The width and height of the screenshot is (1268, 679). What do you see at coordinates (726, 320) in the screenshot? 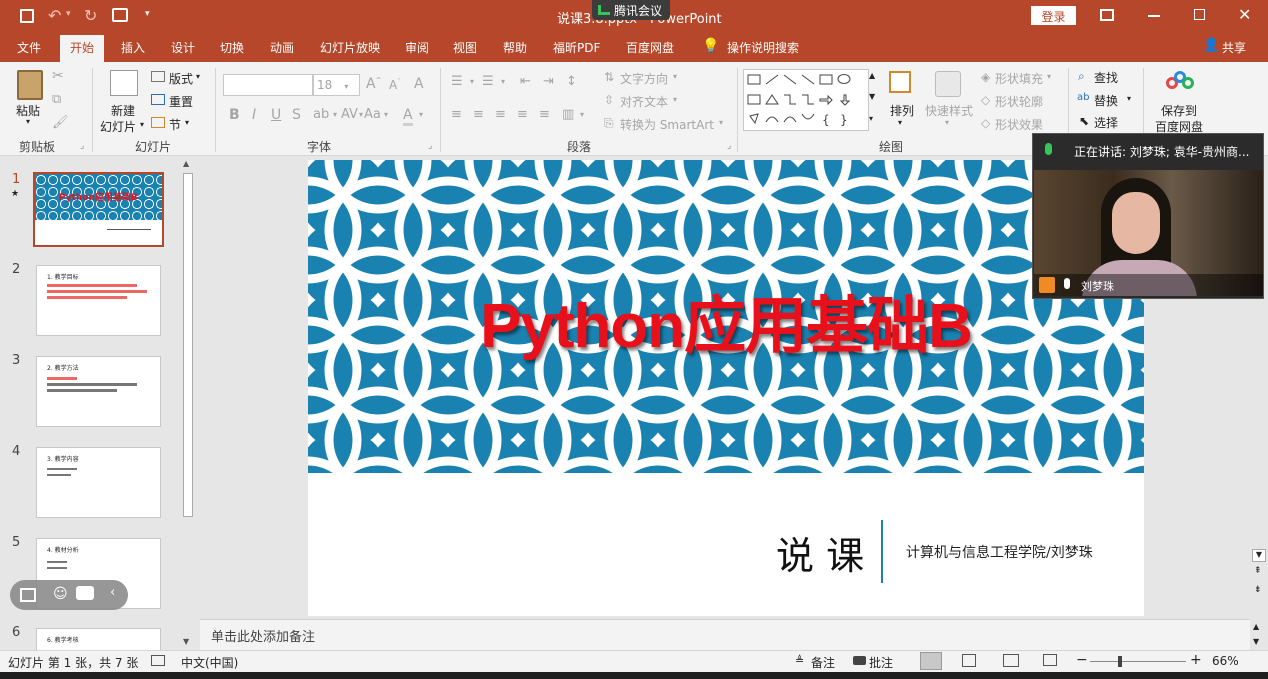
I see `slide-title: Python应用基础B` at bounding box center [726, 320].